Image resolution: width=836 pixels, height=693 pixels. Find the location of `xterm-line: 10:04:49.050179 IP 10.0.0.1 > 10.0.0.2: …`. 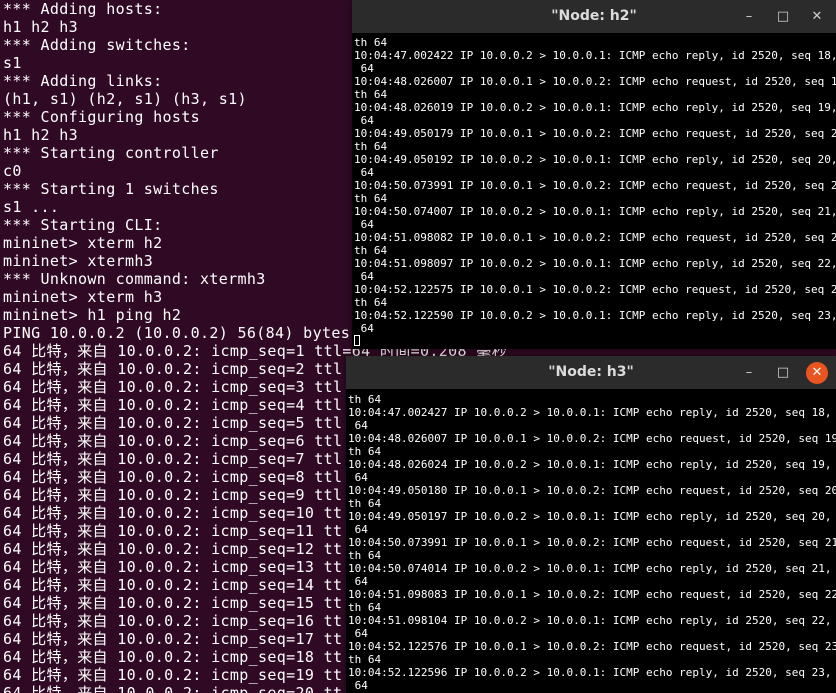

xterm-line: 10:04:49.050179 IP 10.0.0.1 > 10.0.0.2: … is located at coordinates (595, 133).